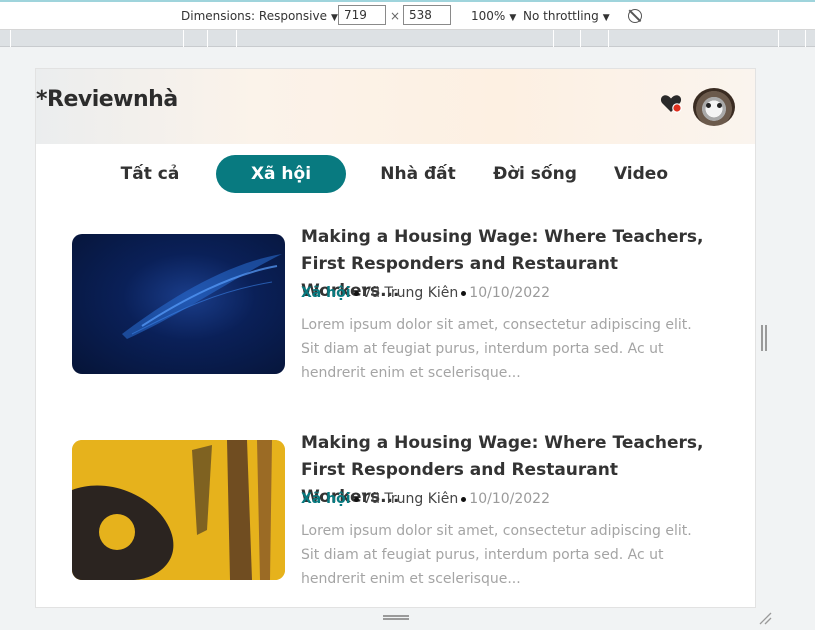  I want to click on heart-icon, so click(671, 103).